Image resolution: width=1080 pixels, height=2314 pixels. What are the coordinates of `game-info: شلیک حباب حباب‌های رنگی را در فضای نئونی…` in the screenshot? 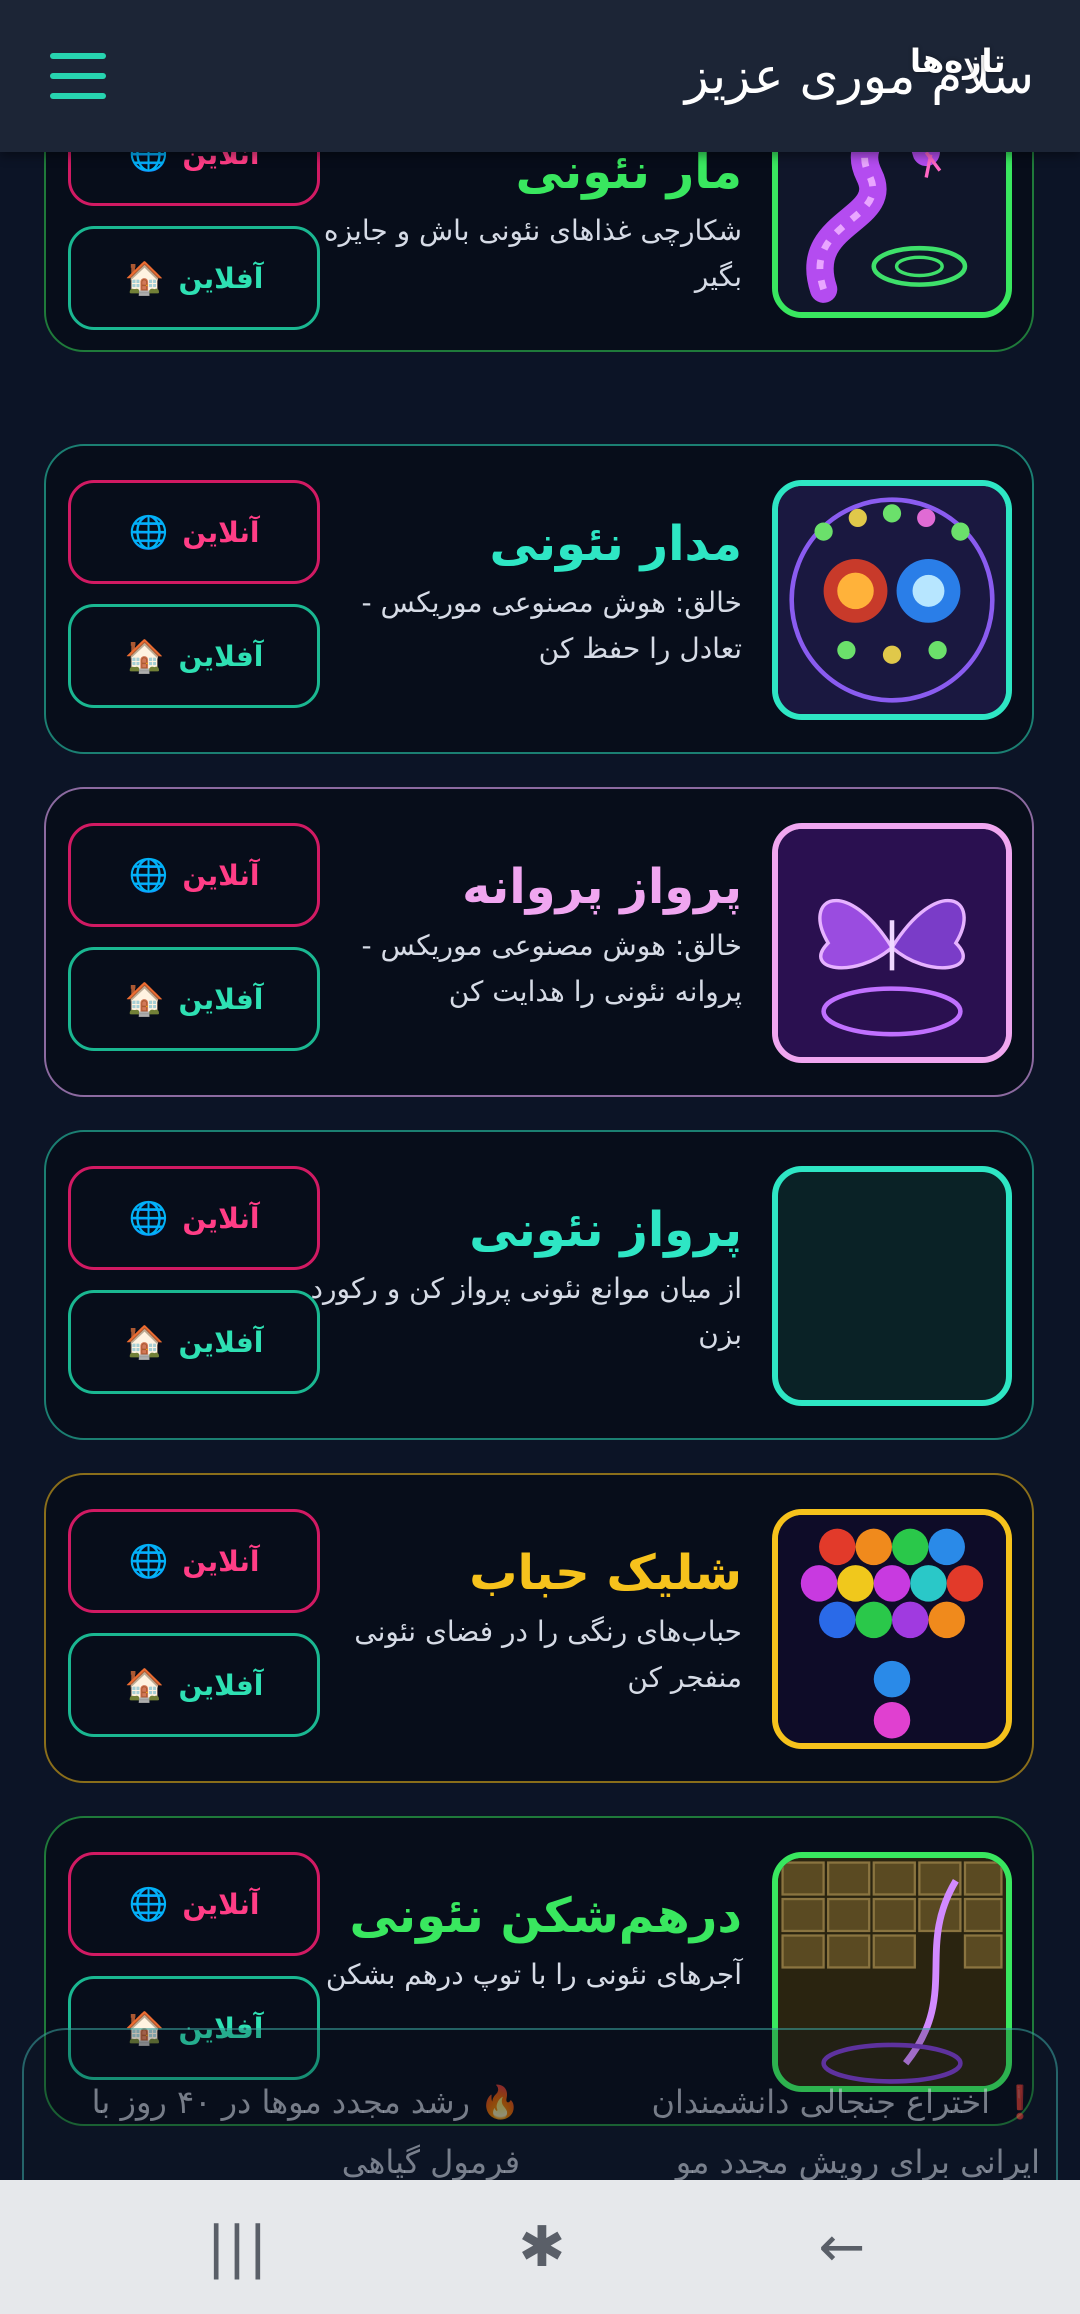 It's located at (522, 1621).